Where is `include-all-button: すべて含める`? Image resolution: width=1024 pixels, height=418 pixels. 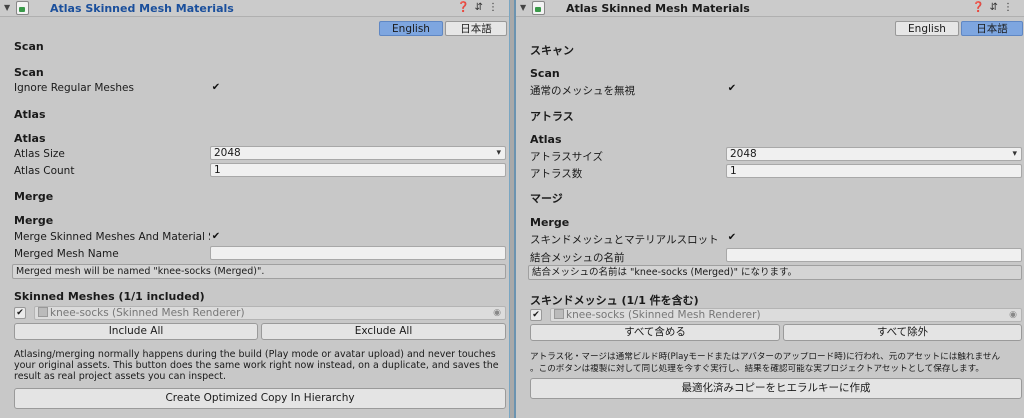
include-all-button: すべて含める is located at coordinates (655, 332).